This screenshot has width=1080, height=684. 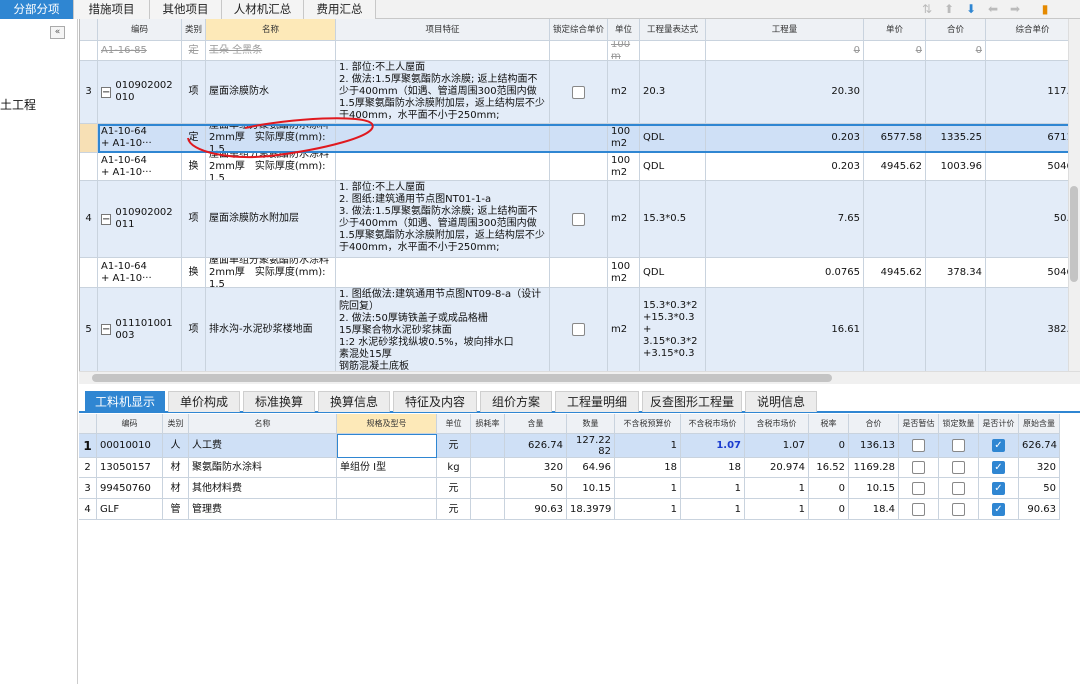 I want to click on resource-cell-amount: 64.96, so click(x=591, y=468).